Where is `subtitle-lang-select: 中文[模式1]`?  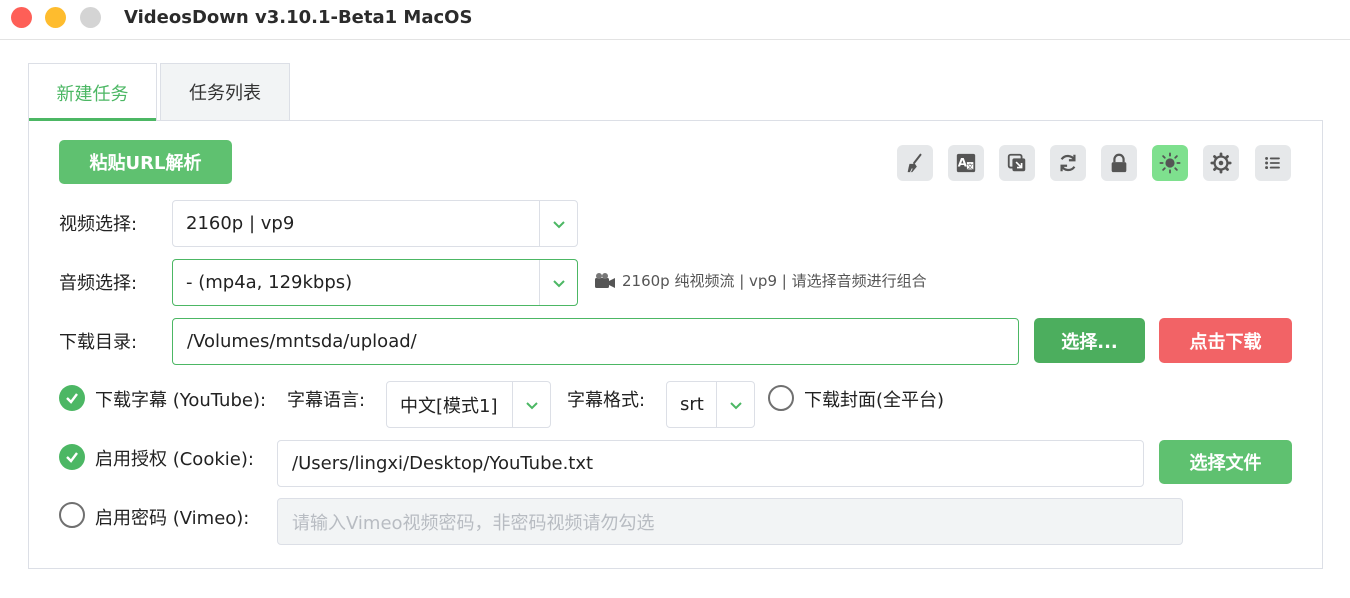 subtitle-lang-select: 中文[模式1] is located at coordinates (468, 404).